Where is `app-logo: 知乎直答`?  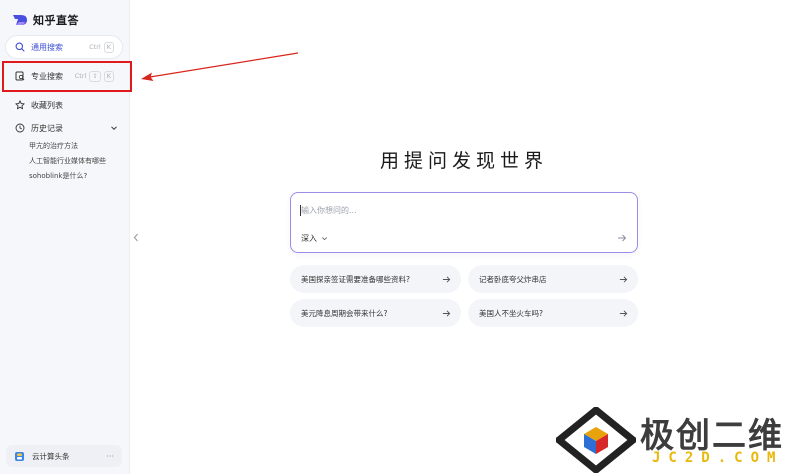 app-logo: 知乎直答 is located at coordinates (45, 20).